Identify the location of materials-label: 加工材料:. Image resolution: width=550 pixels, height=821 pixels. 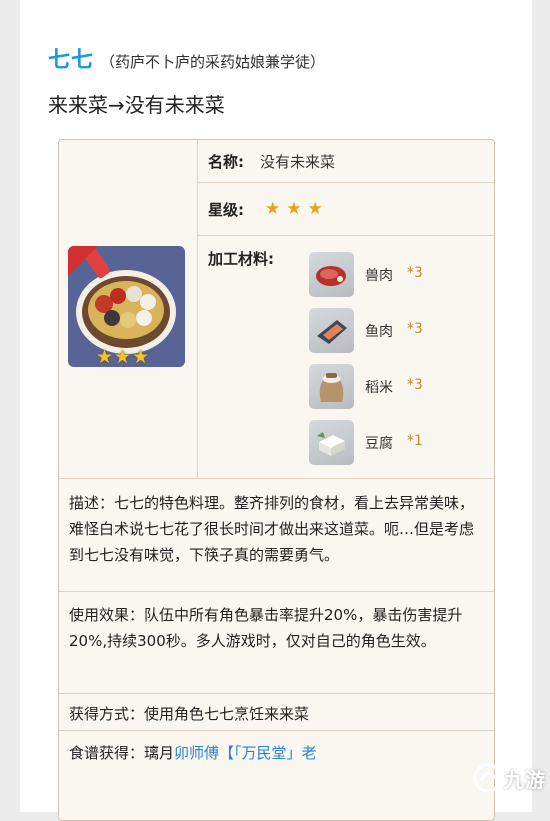
(241, 259).